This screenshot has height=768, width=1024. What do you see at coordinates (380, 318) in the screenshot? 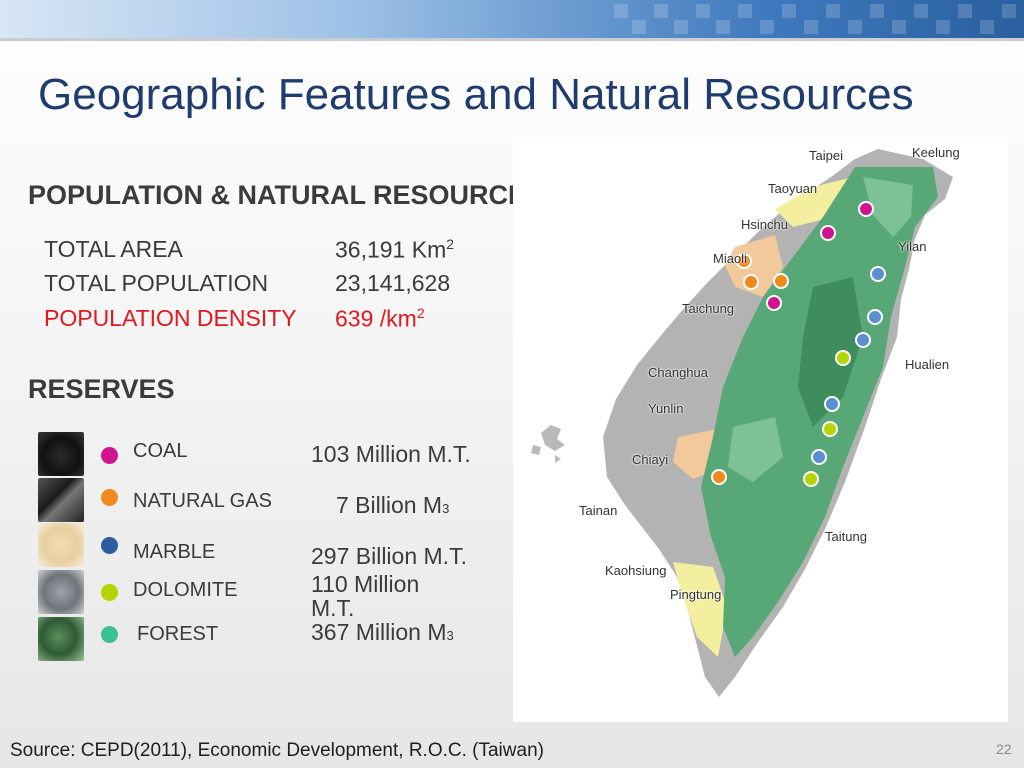
I see `stat-value-population-density: 639 /km2` at bounding box center [380, 318].